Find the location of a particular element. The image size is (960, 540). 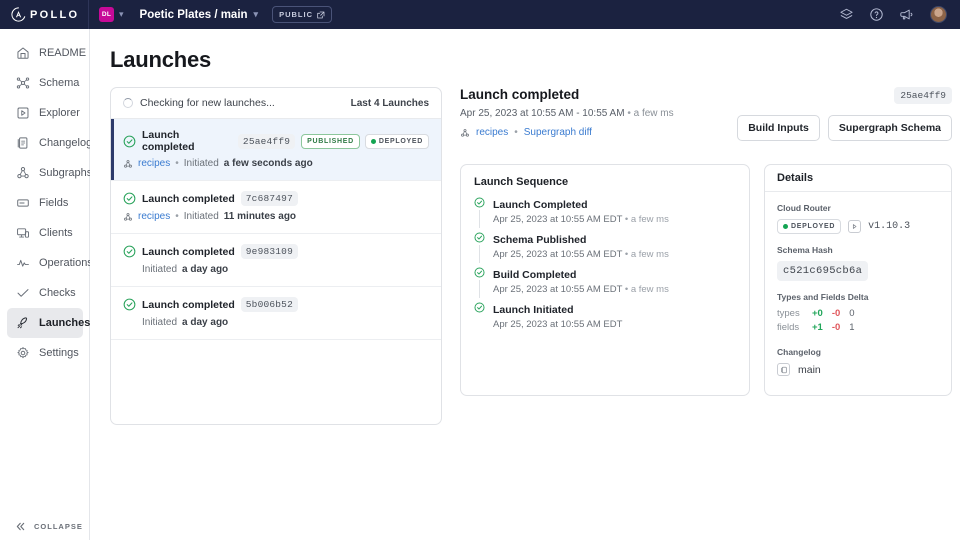

sidebar-item-subgraphs: Subgraphs is located at coordinates (49, 173).